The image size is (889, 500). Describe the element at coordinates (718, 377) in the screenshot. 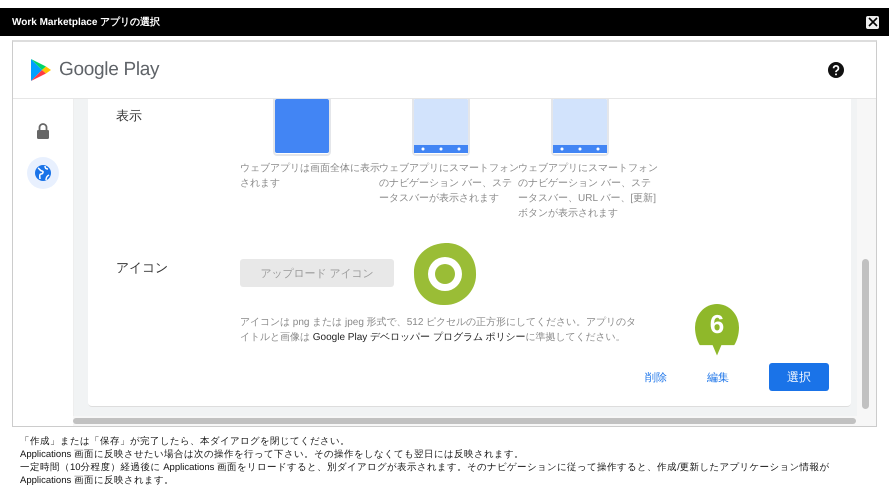

I see `edit-button: 編集` at that location.